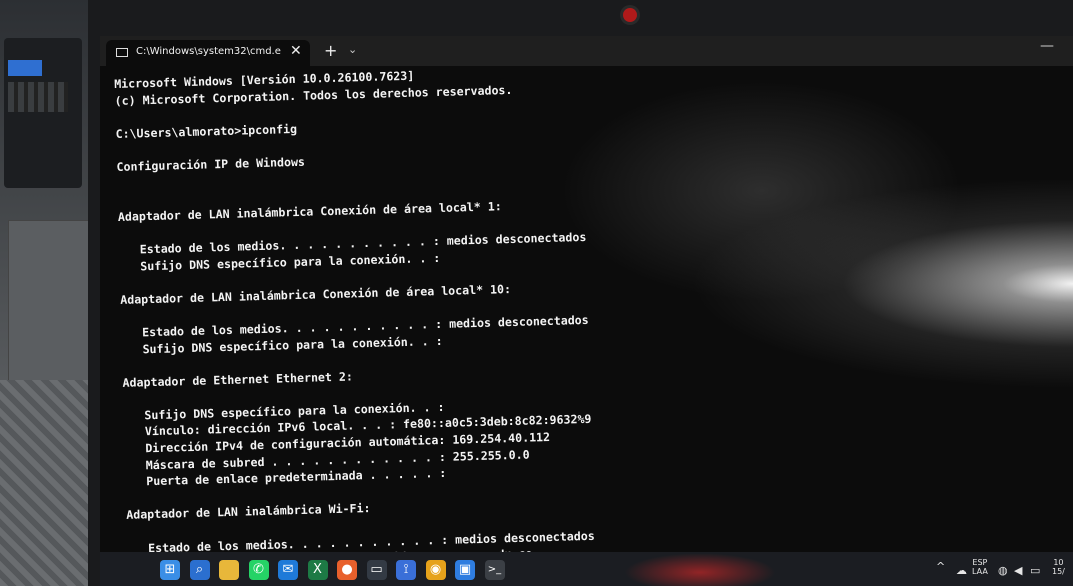  What do you see at coordinates (54, 301) in the screenshot?
I see `equipment-box` at bounding box center [54, 301].